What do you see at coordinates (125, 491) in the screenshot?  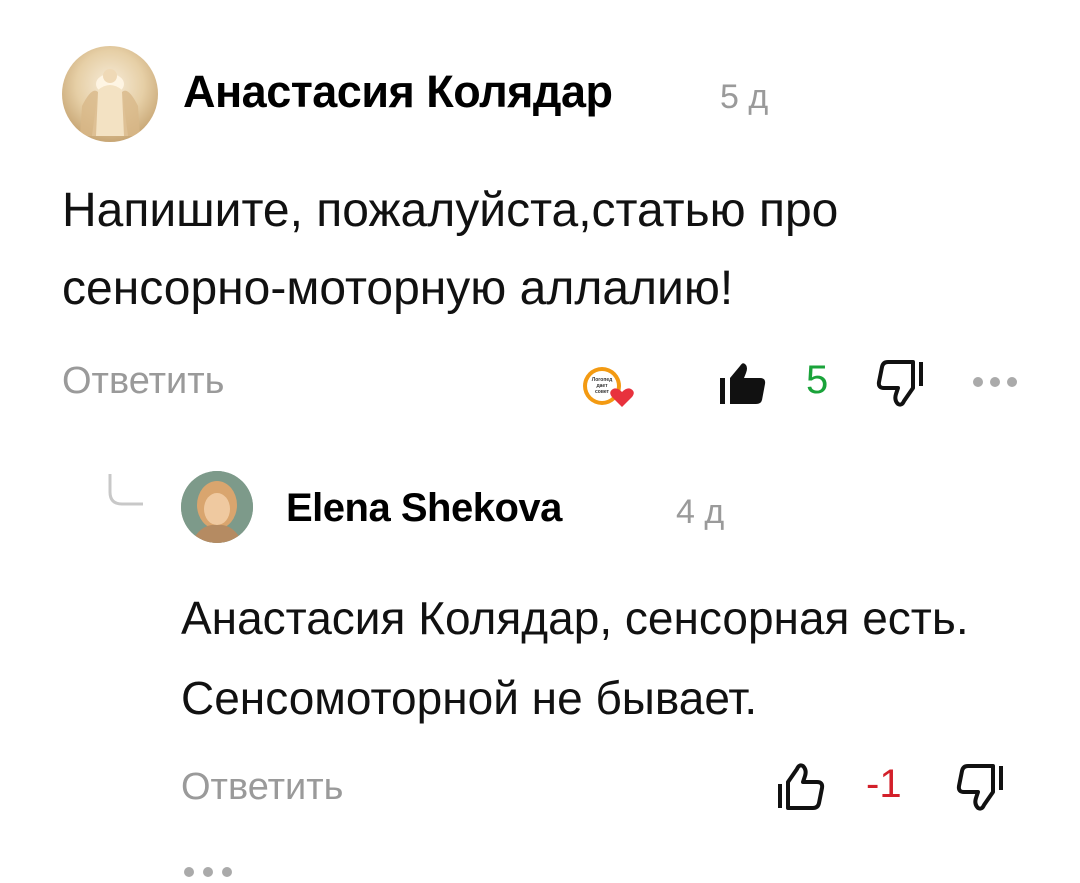 I see `thread-line-icon` at bounding box center [125, 491].